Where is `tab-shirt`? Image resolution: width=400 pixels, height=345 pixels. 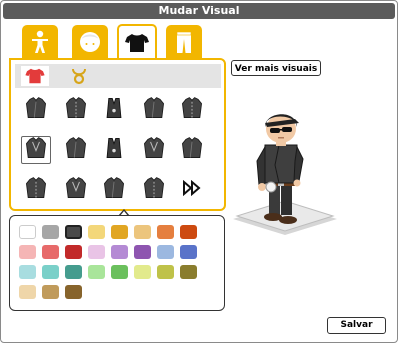 tab-shirt is located at coordinates (137, 41).